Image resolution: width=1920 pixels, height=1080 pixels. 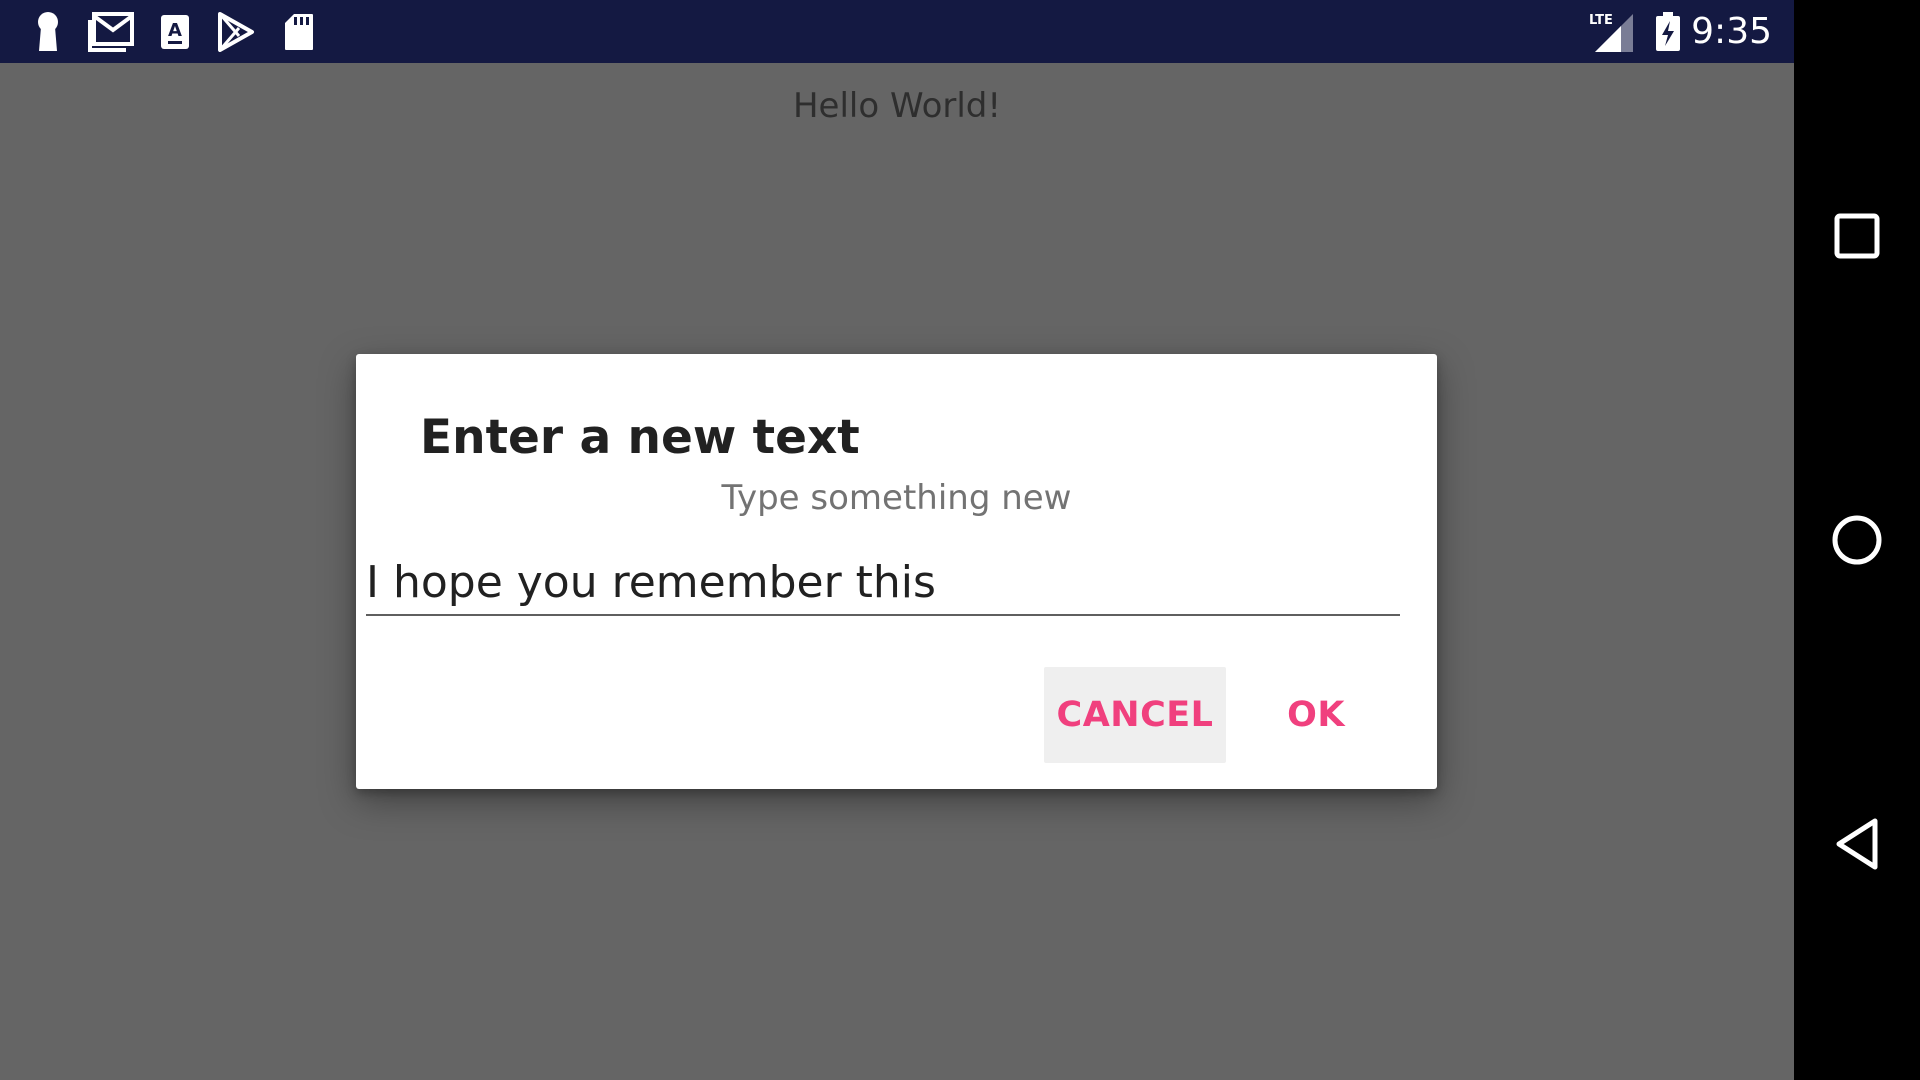 What do you see at coordinates (1601, 20) in the screenshot?
I see `lte-label: LTE` at bounding box center [1601, 20].